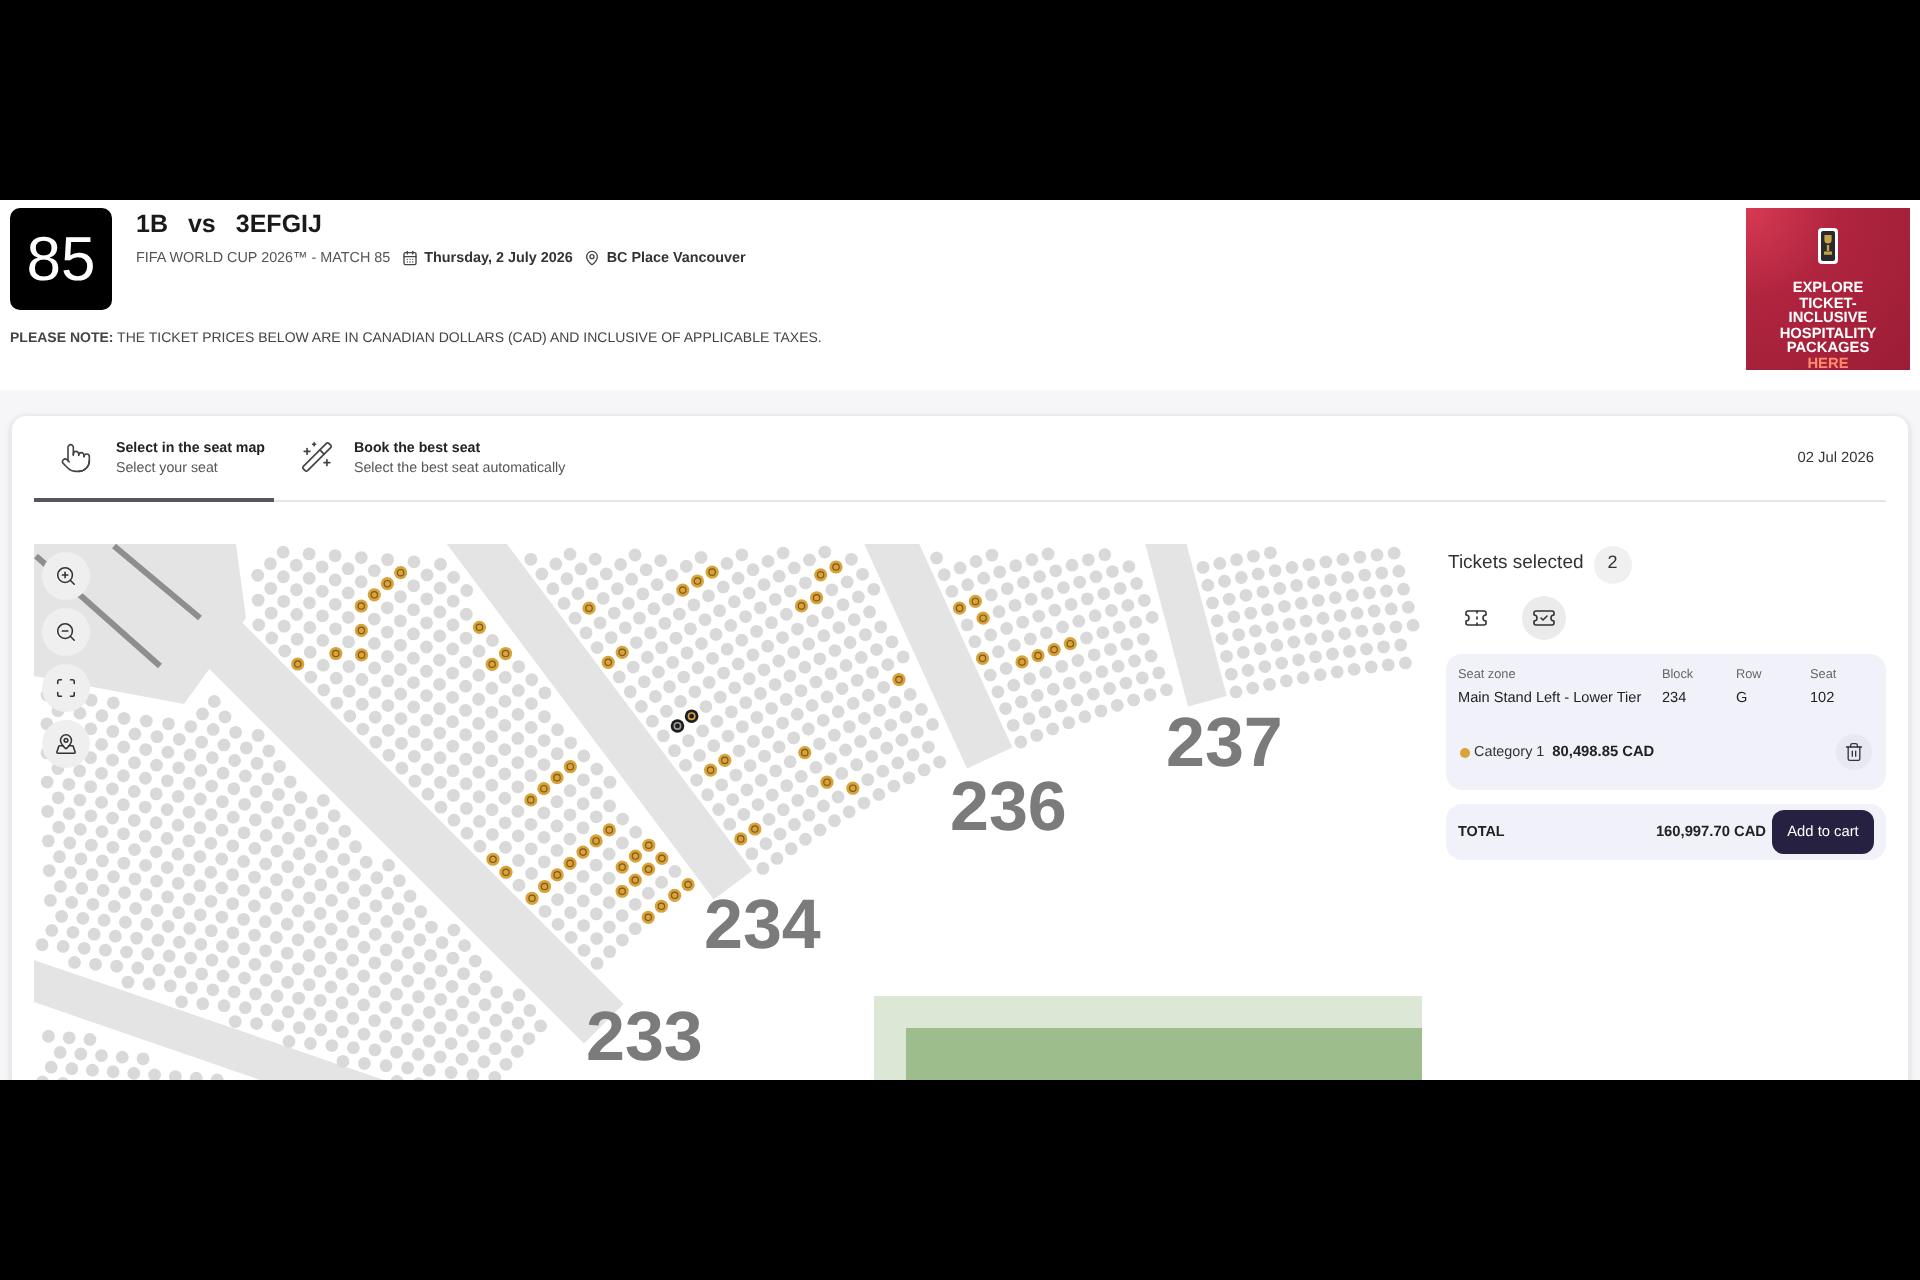  Describe the element at coordinates (317, 457) in the screenshot. I see `magic-wand-icon` at that location.